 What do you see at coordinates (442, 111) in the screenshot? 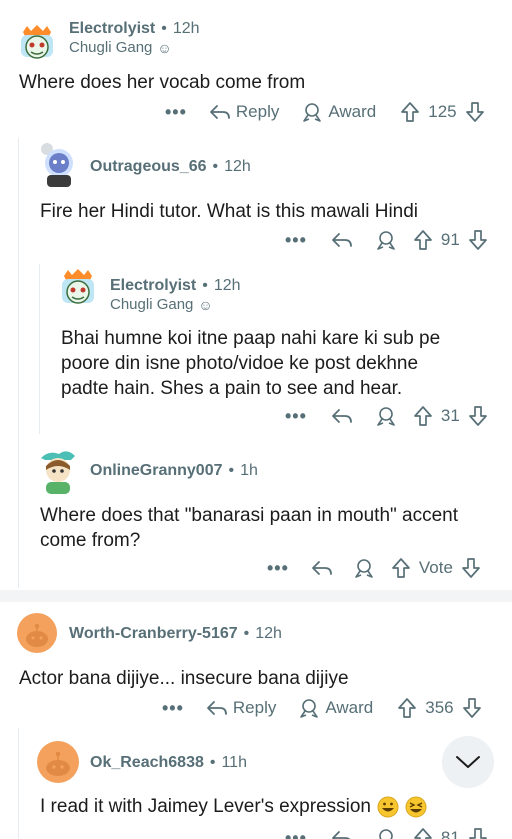
I see `vote-count: 125` at bounding box center [442, 111].